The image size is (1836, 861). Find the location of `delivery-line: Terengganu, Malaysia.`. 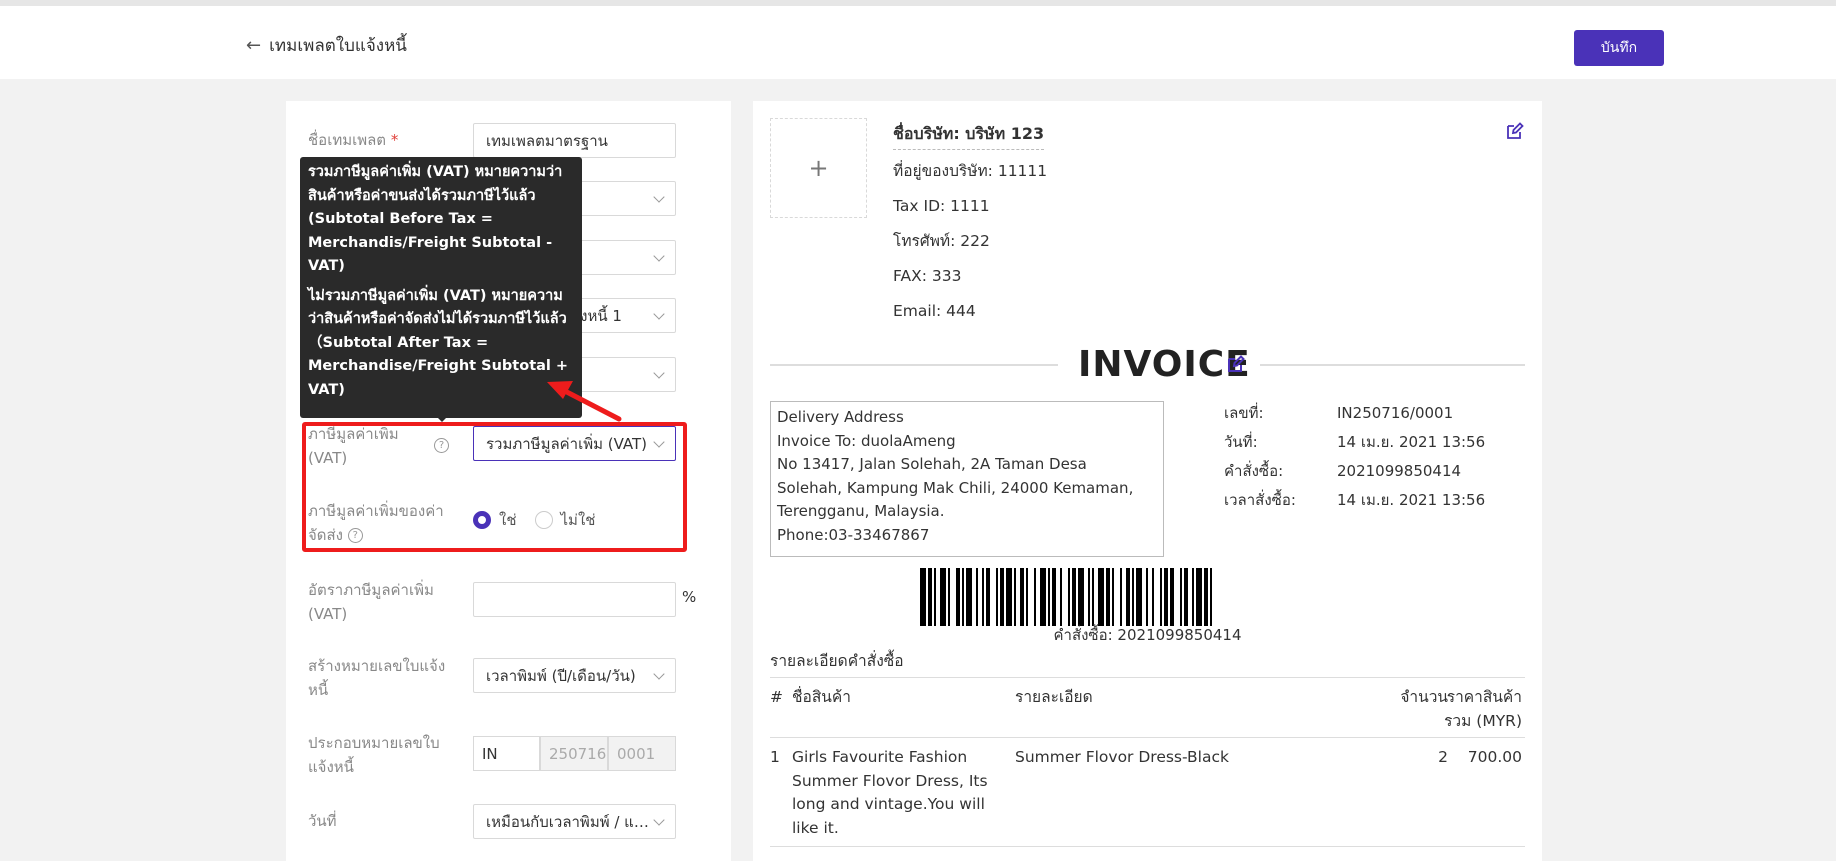

delivery-line: Terengganu, Malaysia. is located at coordinates (861, 511).